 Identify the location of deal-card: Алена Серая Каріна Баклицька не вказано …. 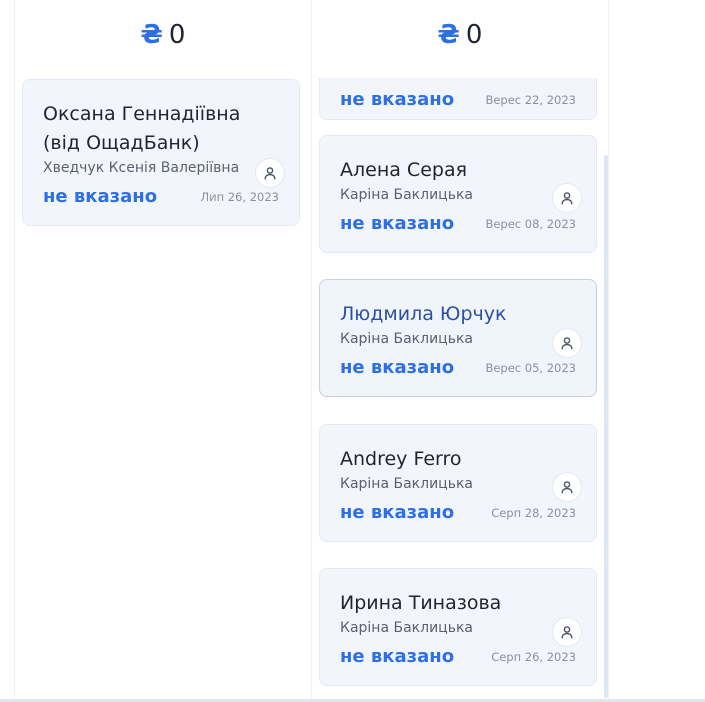
(458, 194).